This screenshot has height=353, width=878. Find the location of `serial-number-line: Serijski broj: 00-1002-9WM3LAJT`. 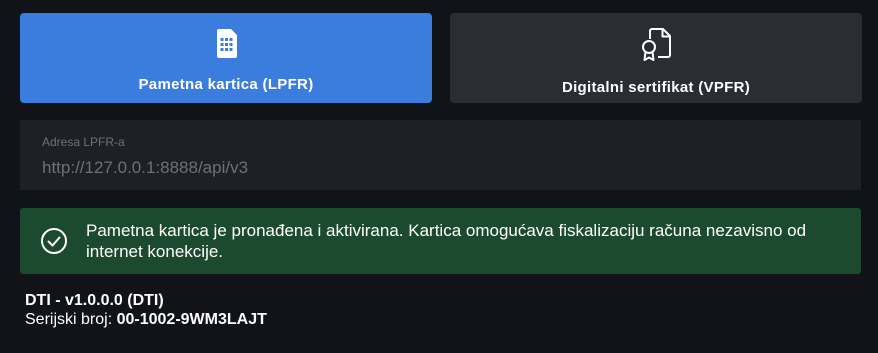

serial-number-line: Serijski broj: 00-1002-9WM3LAJT is located at coordinates (146, 319).